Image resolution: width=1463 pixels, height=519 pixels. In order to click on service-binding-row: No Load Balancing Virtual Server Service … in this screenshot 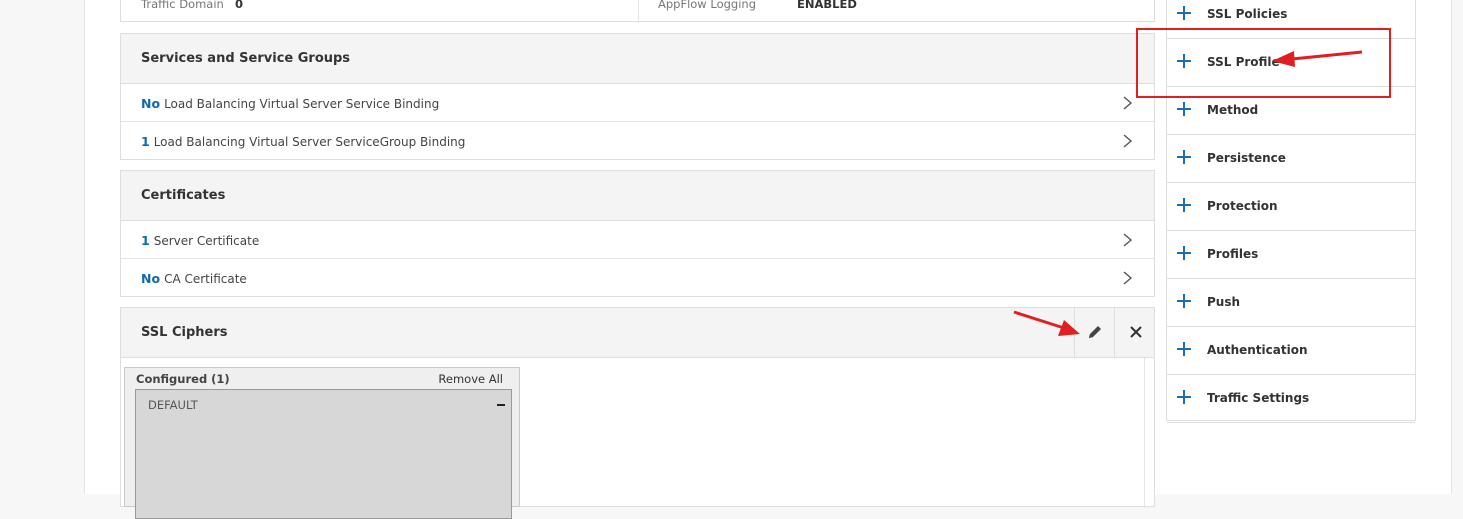, I will do `click(637, 103)`.